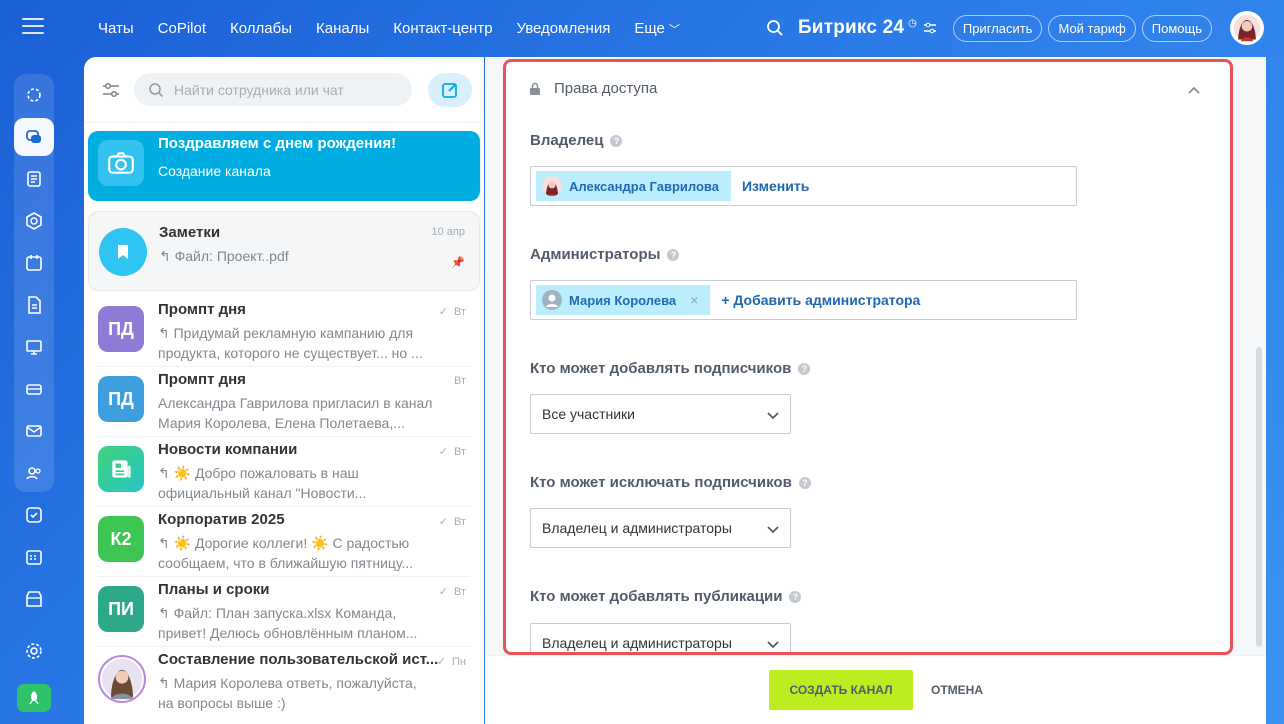 This screenshot has height=724, width=1284. What do you see at coordinates (675, 29) in the screenshot?
I see `chevron-down-icon: ﹀` at bounding box center [675, 29].